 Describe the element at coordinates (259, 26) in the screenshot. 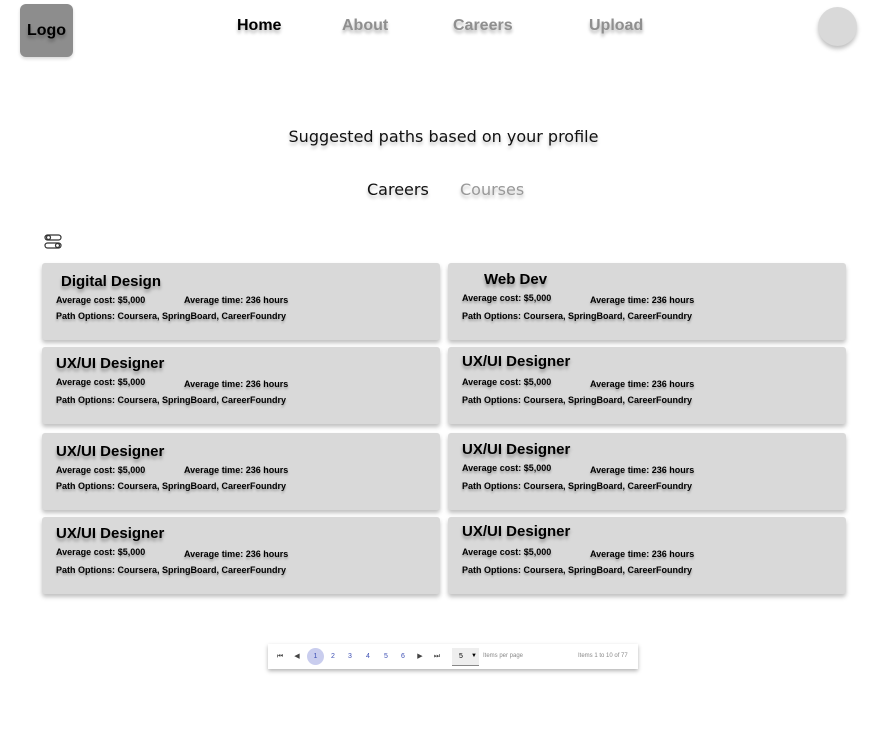

I see `nav-home: Home` at that location.